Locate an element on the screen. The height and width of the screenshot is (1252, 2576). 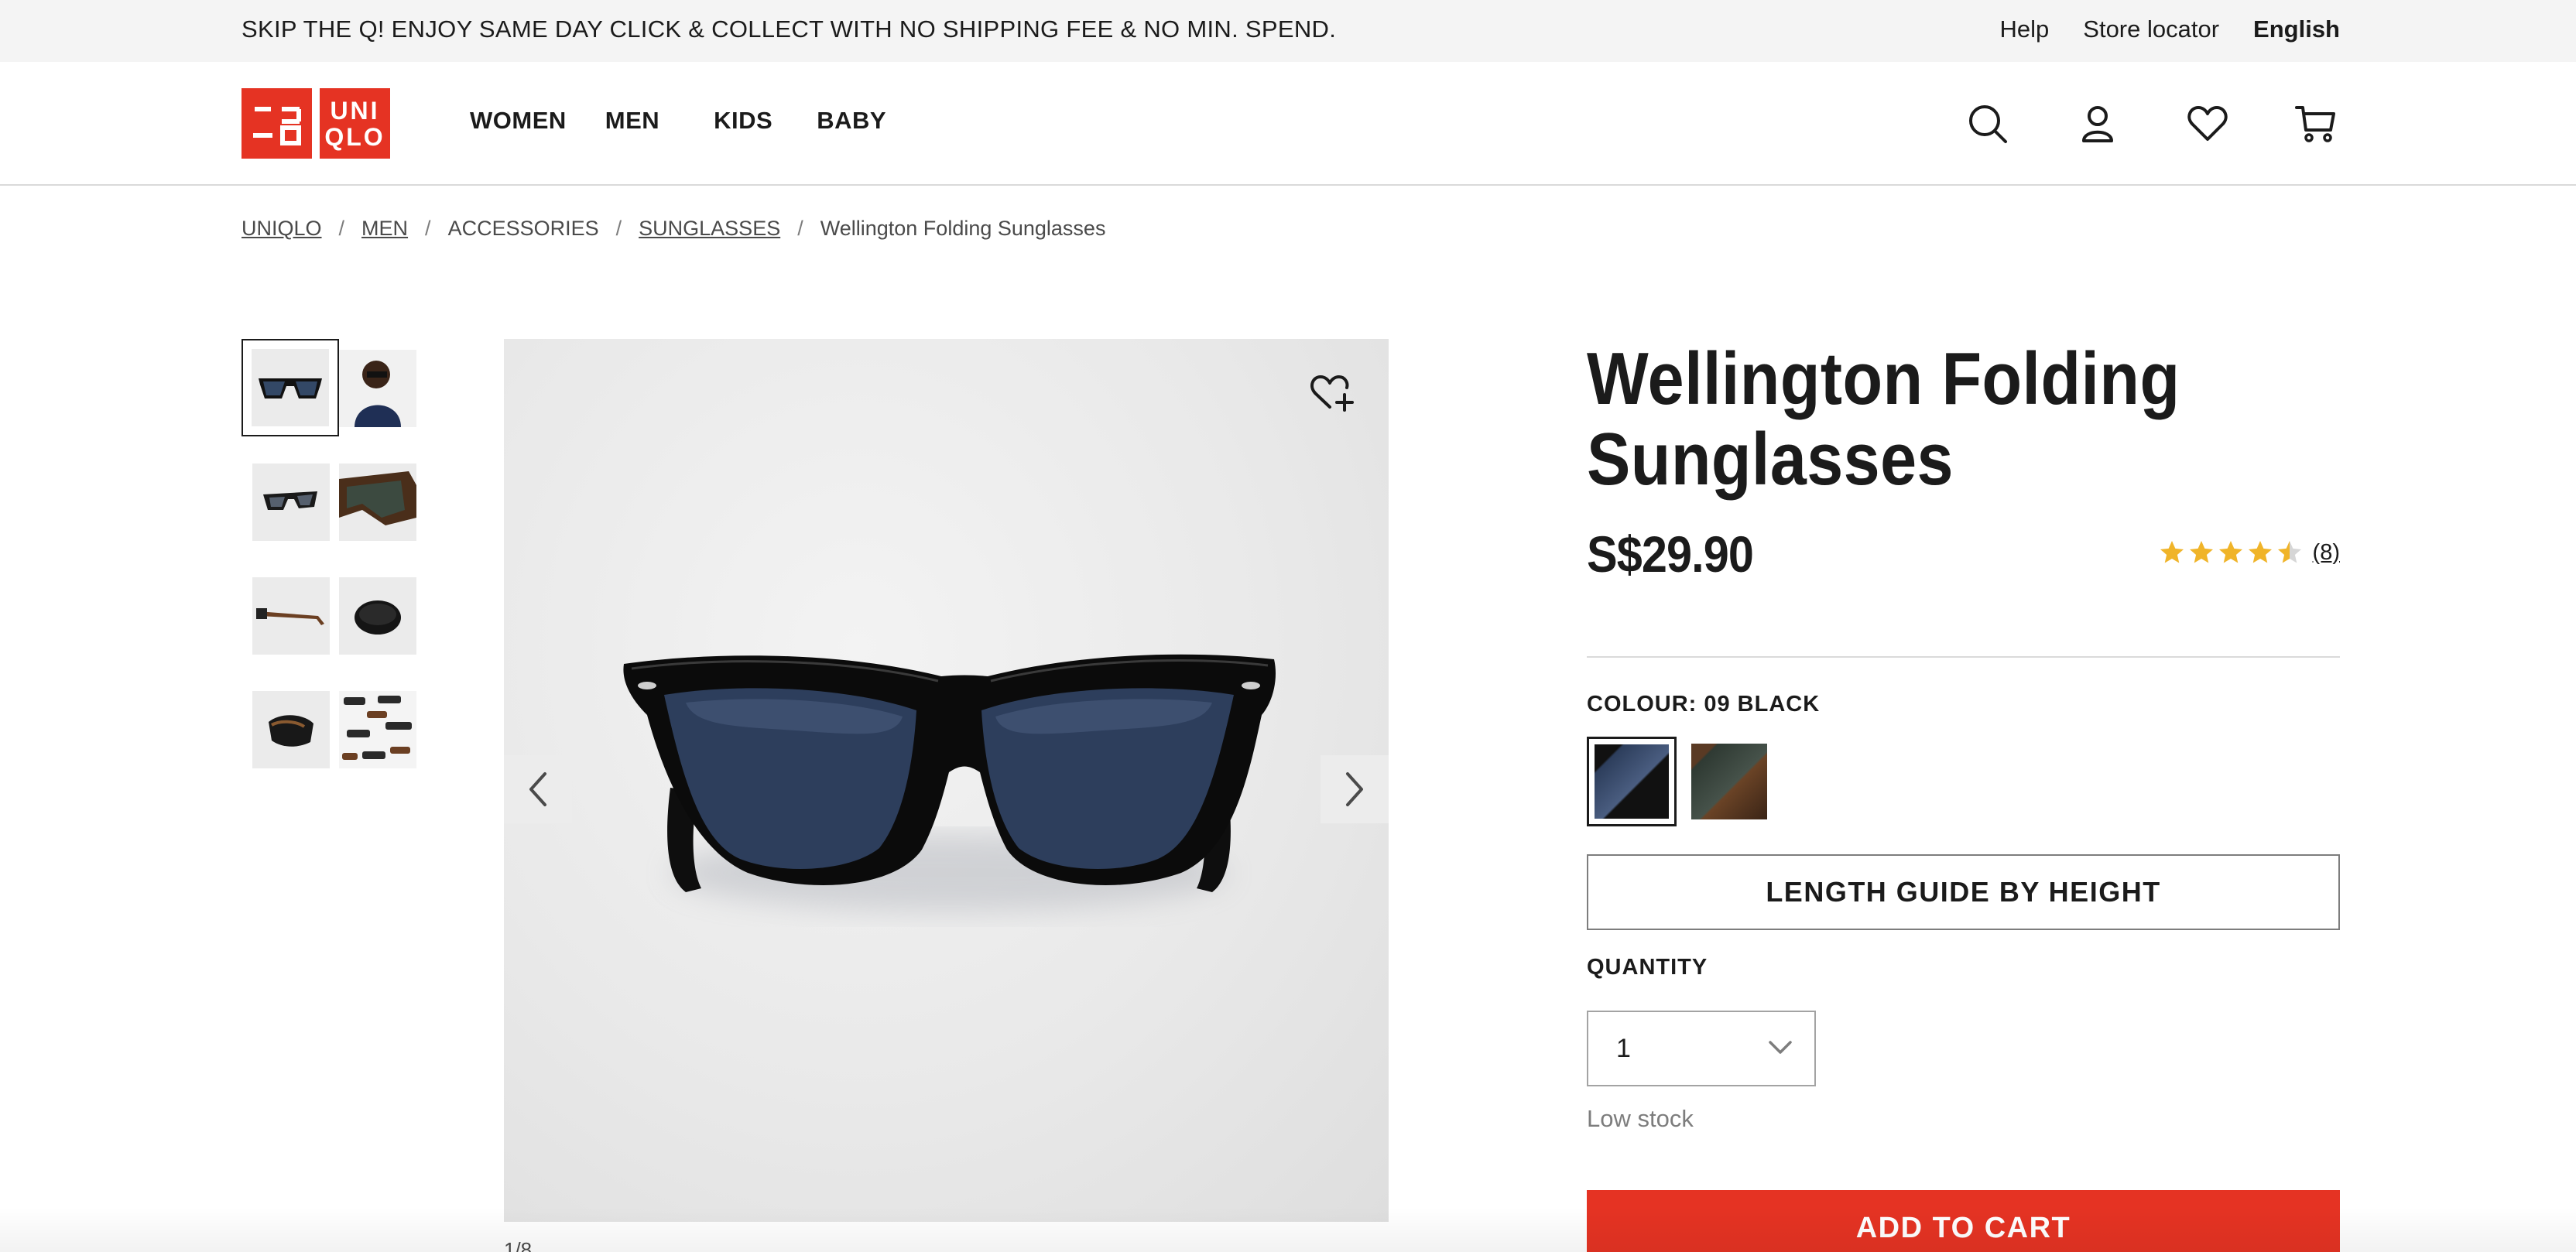
breadcrumb-men: MEN is located at coordinates (384, 229).